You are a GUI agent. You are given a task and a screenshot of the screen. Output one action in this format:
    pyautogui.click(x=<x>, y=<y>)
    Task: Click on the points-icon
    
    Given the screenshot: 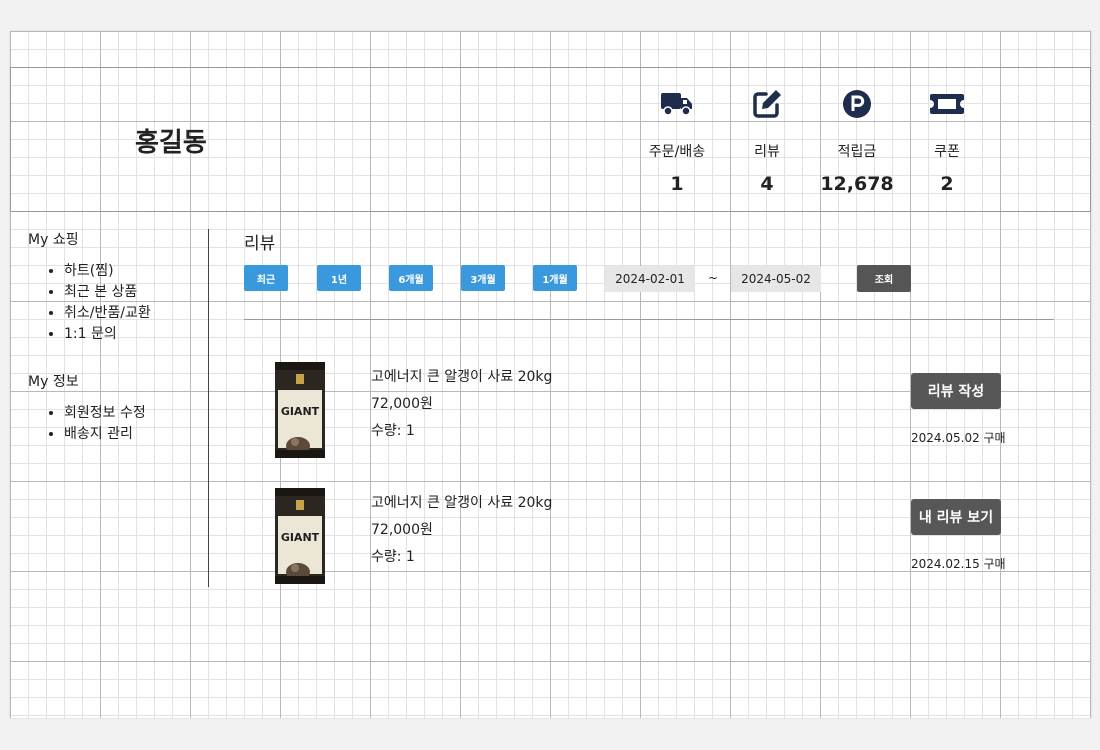 What is the action you would take?
    pyautogui.click(x=857, y=104)
    